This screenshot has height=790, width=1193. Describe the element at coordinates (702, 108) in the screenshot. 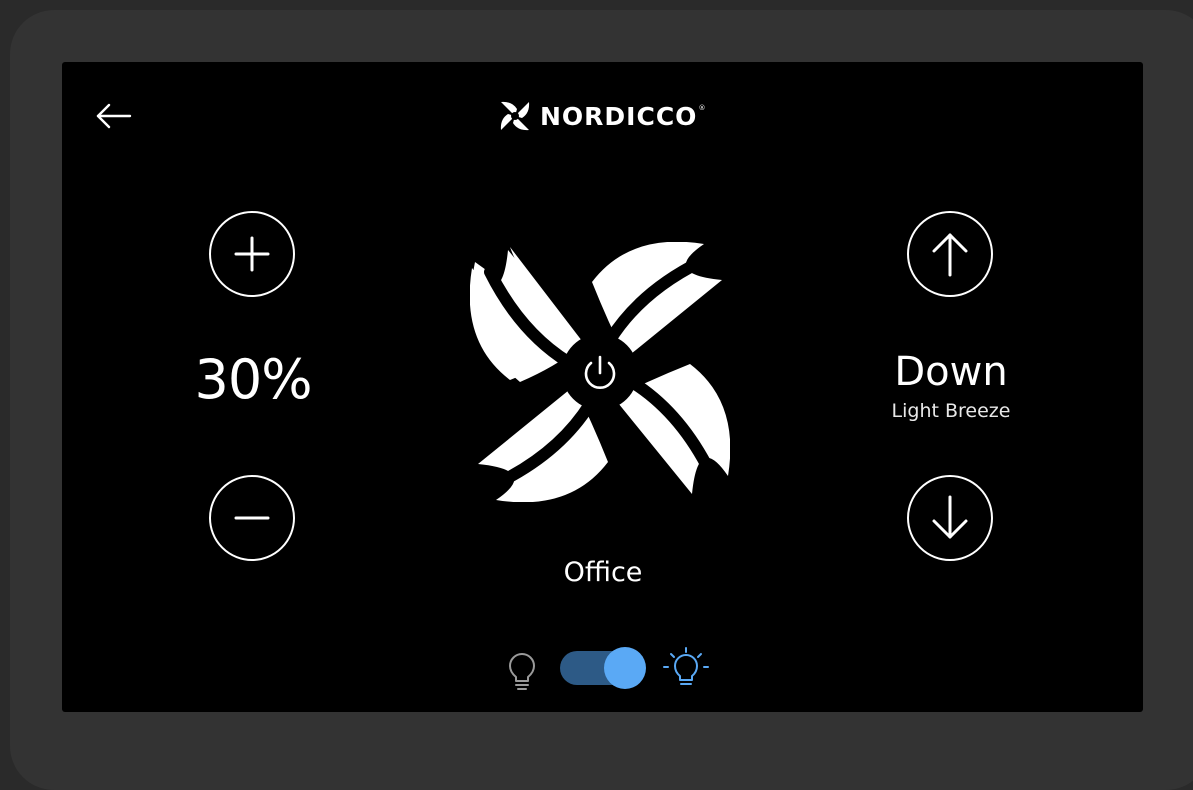

I see `registered-mark: ®` at that location.